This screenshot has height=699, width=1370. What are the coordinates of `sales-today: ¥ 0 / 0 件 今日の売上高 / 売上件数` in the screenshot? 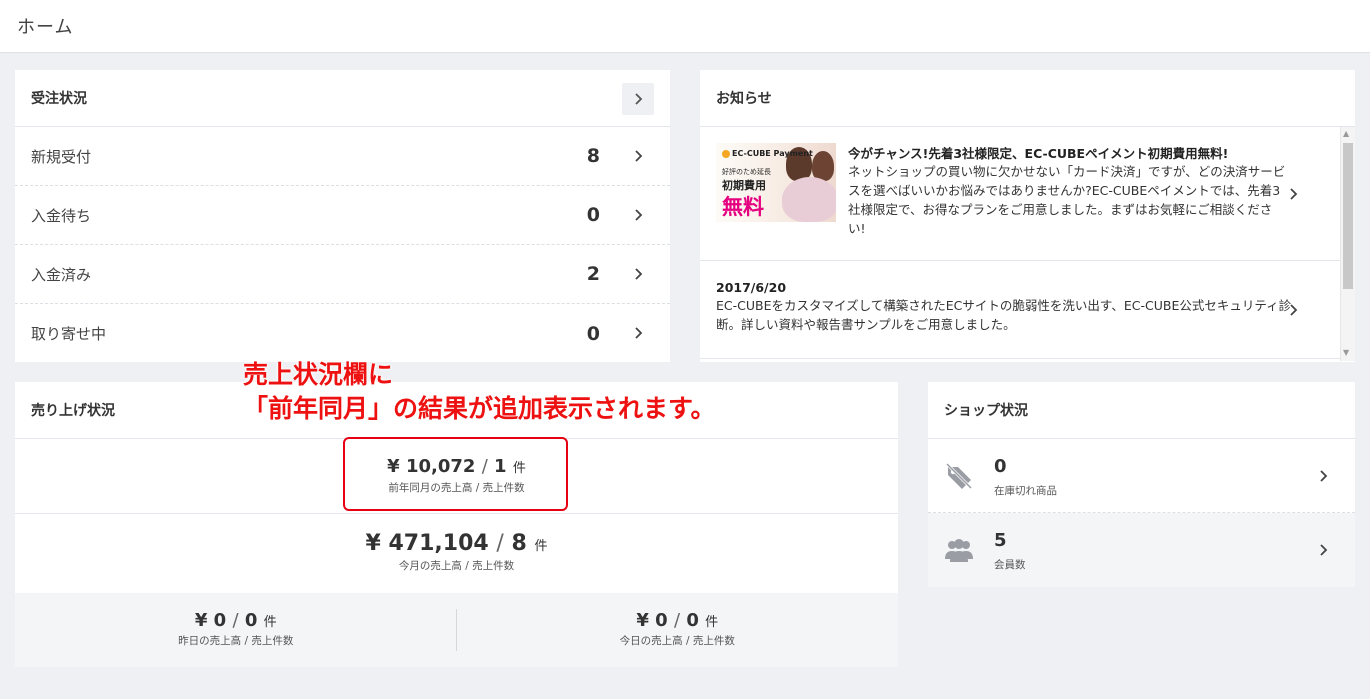 It's located at (678, 630).